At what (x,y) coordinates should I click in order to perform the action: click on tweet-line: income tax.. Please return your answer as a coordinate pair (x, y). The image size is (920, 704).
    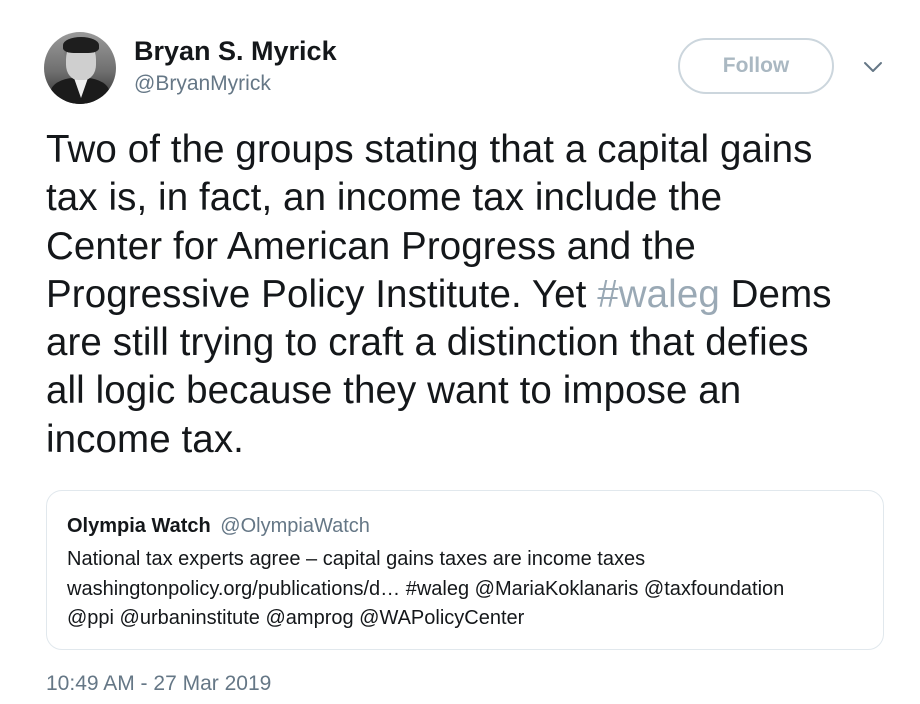
    Looking at the image, I should click on (145, 439).